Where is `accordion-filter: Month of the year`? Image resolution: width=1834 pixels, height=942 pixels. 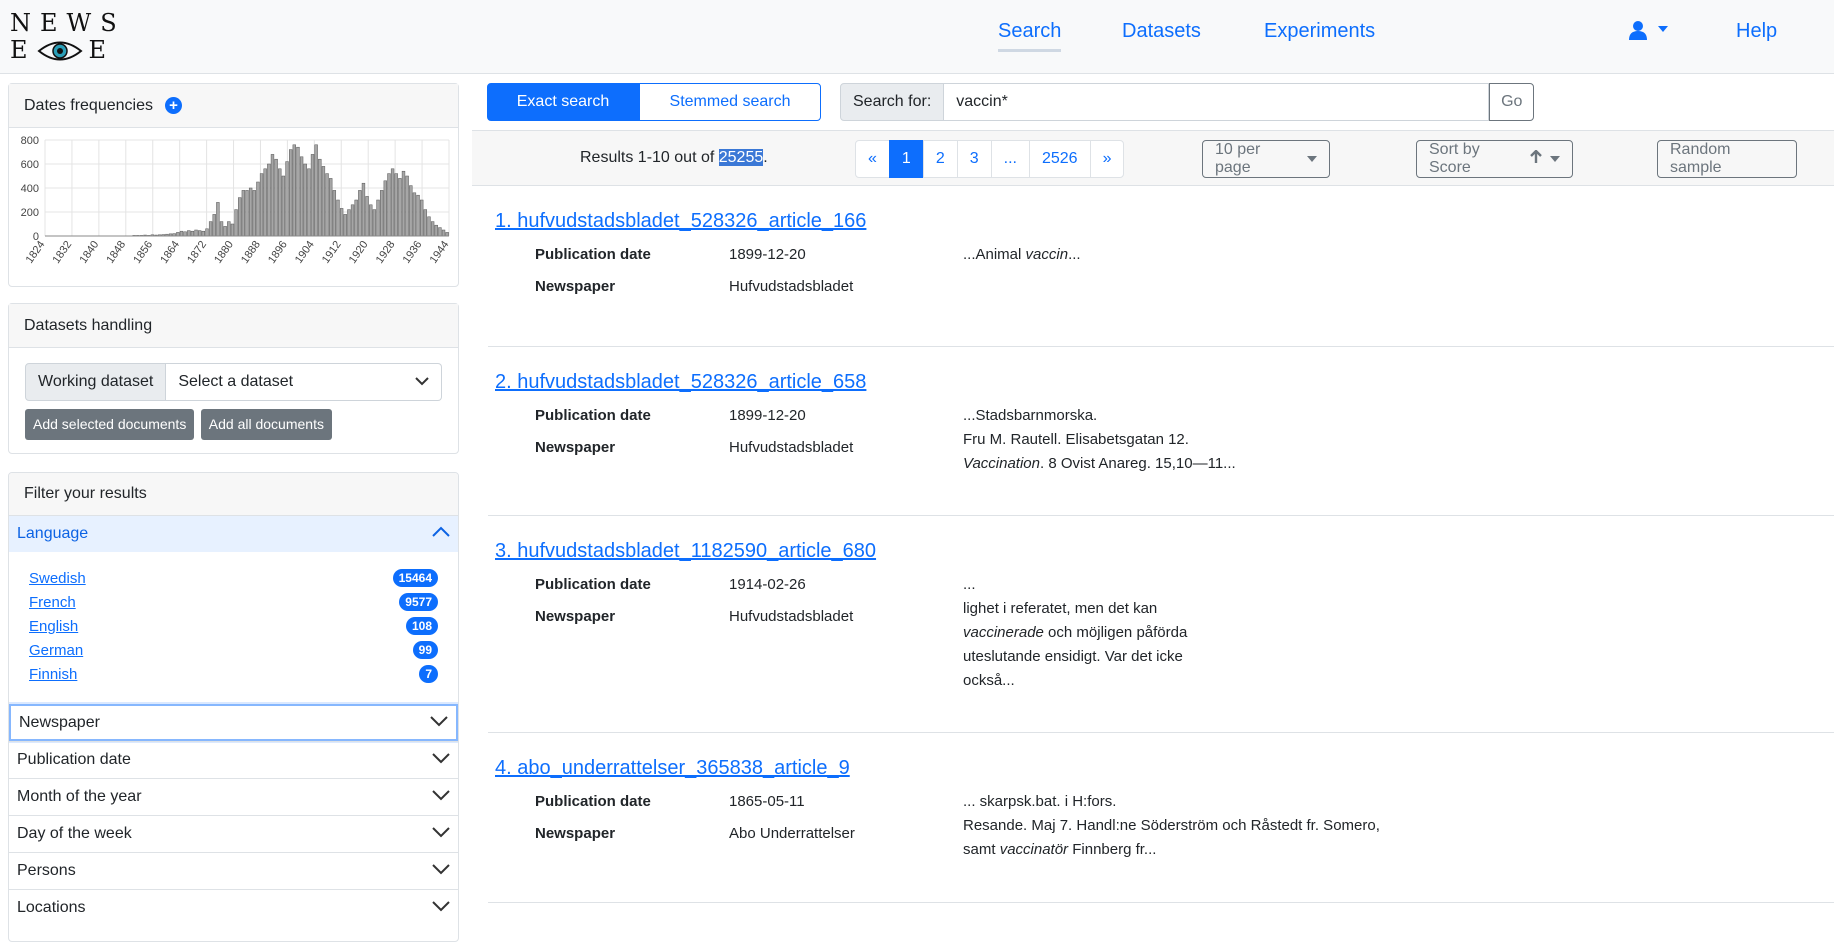
accordion-filter: Month of the year is located at coordinates (233, 796).